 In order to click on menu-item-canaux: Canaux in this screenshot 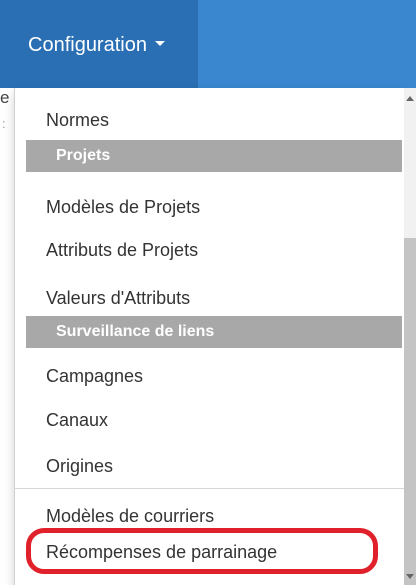, I will do `click(77, 420)`.